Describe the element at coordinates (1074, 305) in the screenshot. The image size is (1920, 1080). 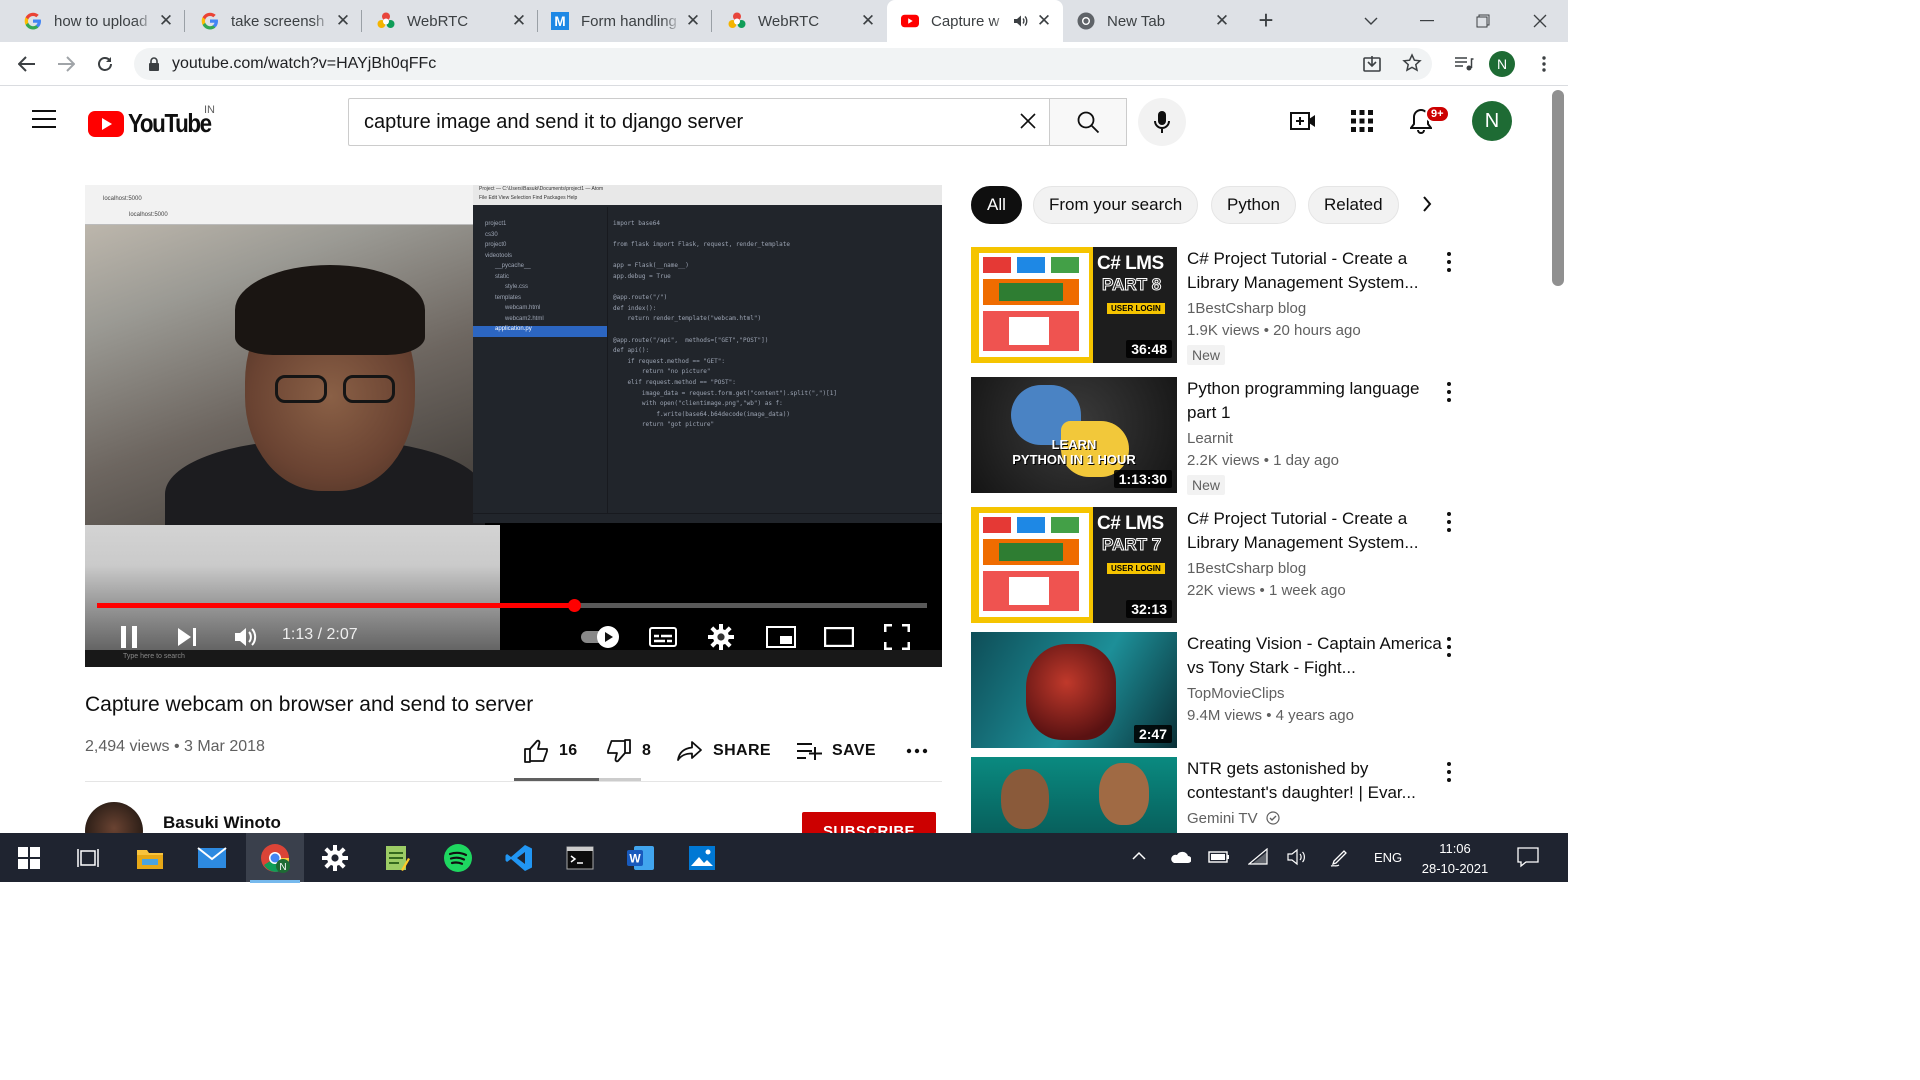
I see `video-thumbnail: C# LMS PART 8 USER LOGIN 36:48` at that location.